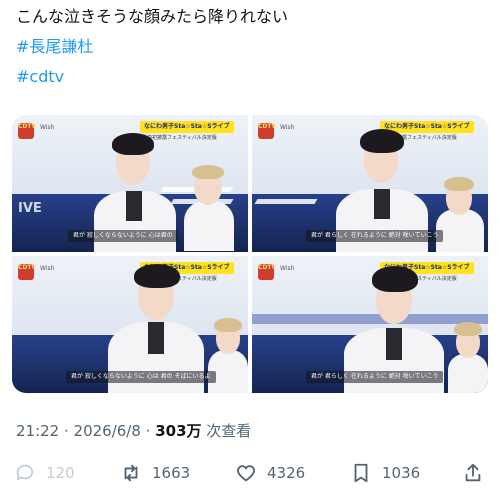 This screenshot has height=491, width=500. I want to click on bookmark-icon, so click(361, 473).